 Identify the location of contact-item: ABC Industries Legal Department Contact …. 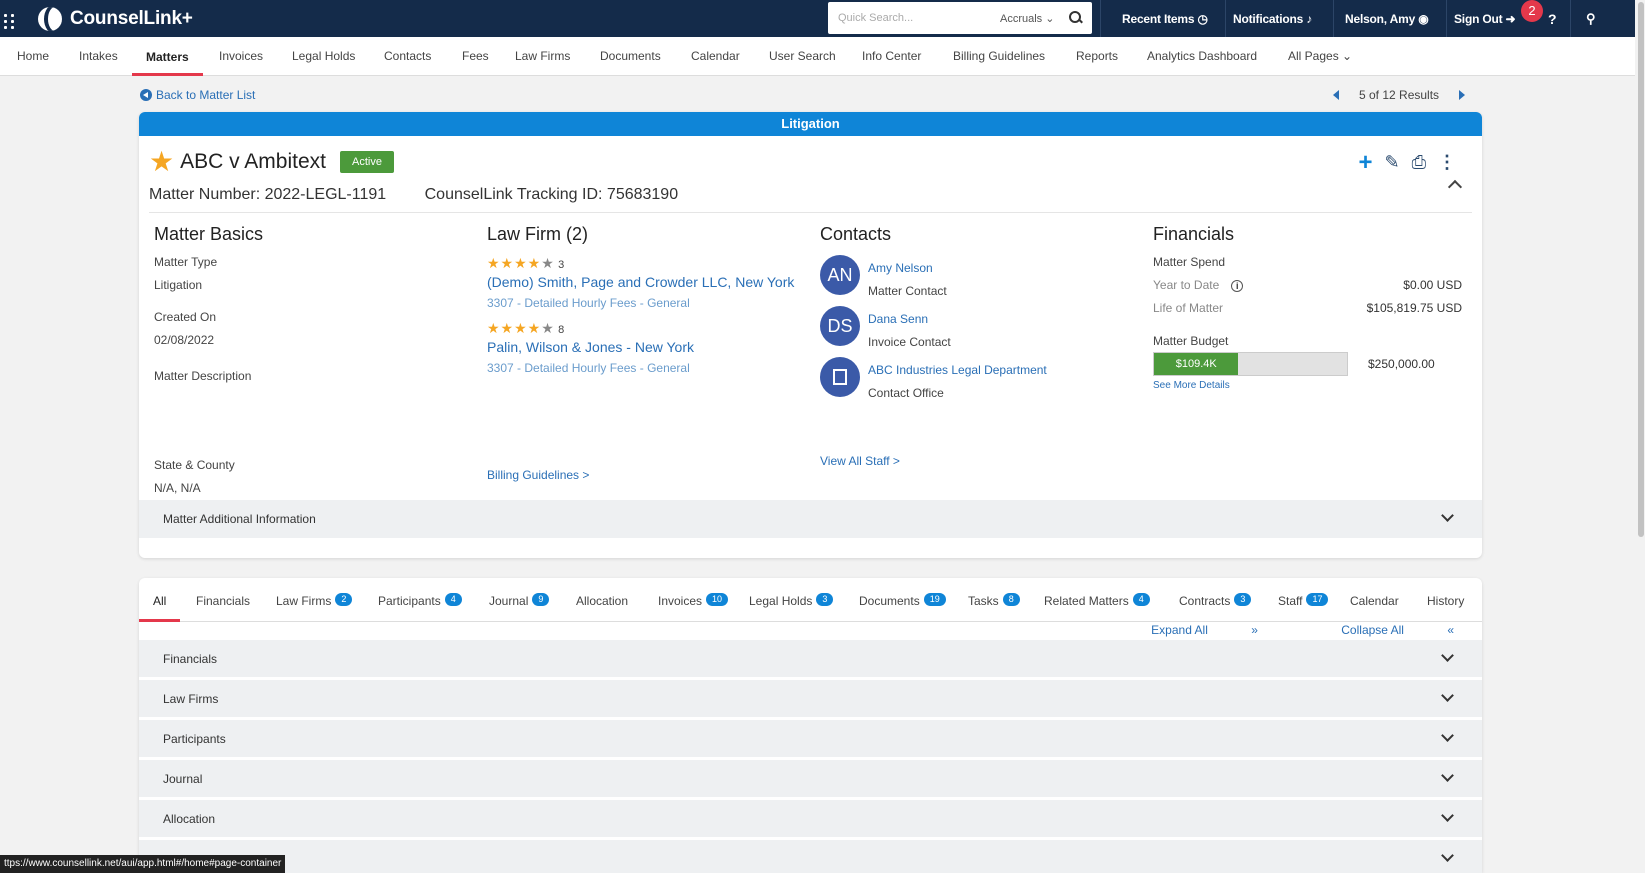
(933, 378).